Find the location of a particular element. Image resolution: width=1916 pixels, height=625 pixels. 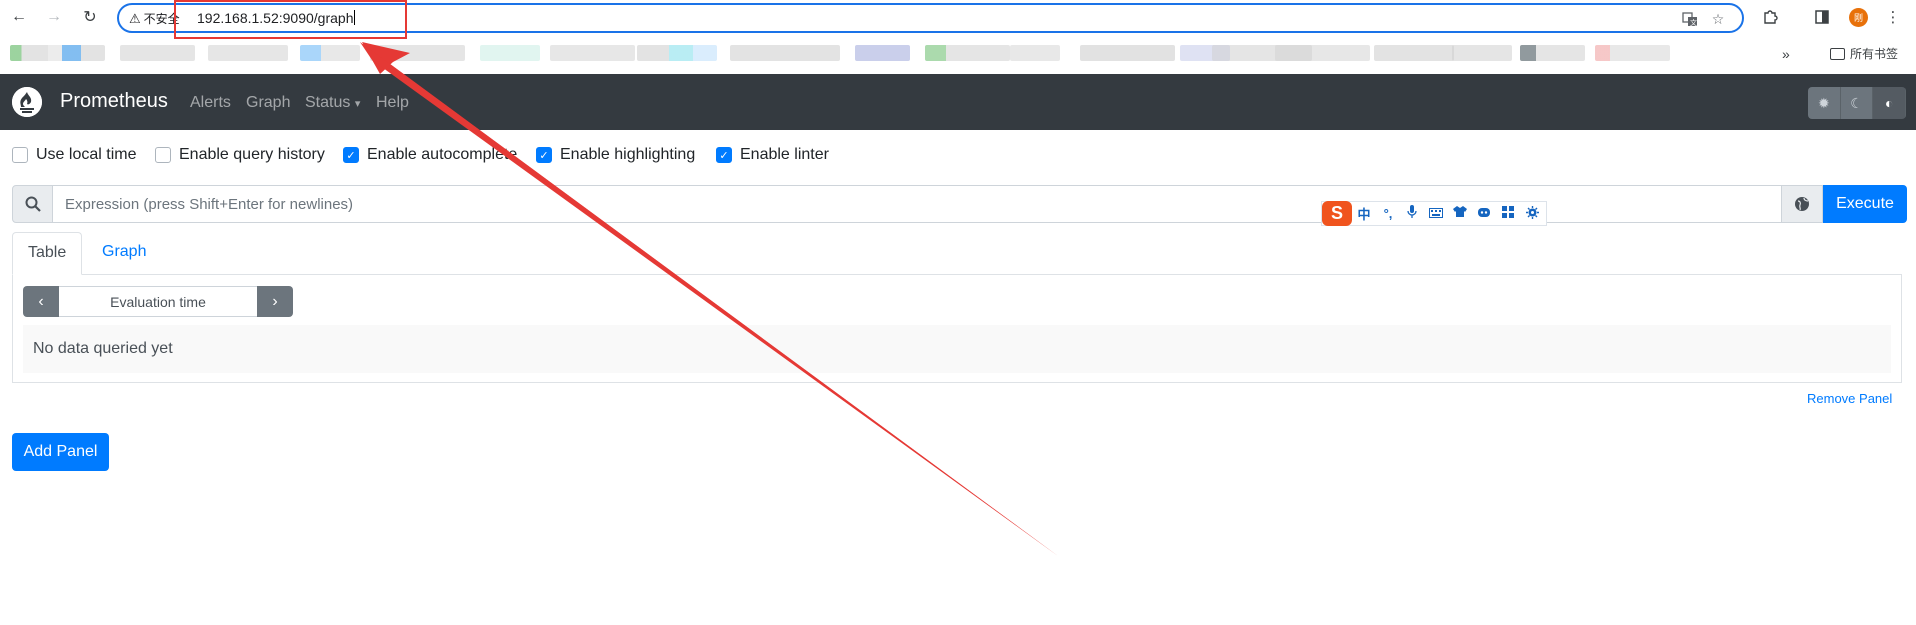

translate-icon: 文 is located at coordinates (1690, 19).